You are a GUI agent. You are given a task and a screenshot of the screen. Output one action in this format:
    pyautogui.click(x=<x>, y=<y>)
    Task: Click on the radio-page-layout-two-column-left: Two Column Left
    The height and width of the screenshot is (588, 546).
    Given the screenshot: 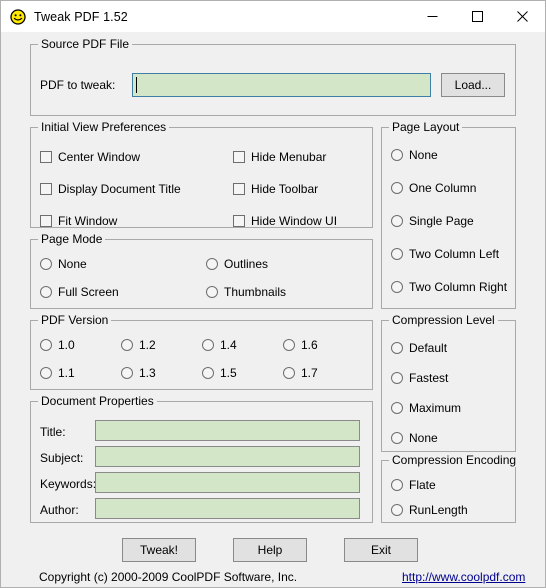 What is the action you would take?
    pyautogui.click(x=445, y=254)
    